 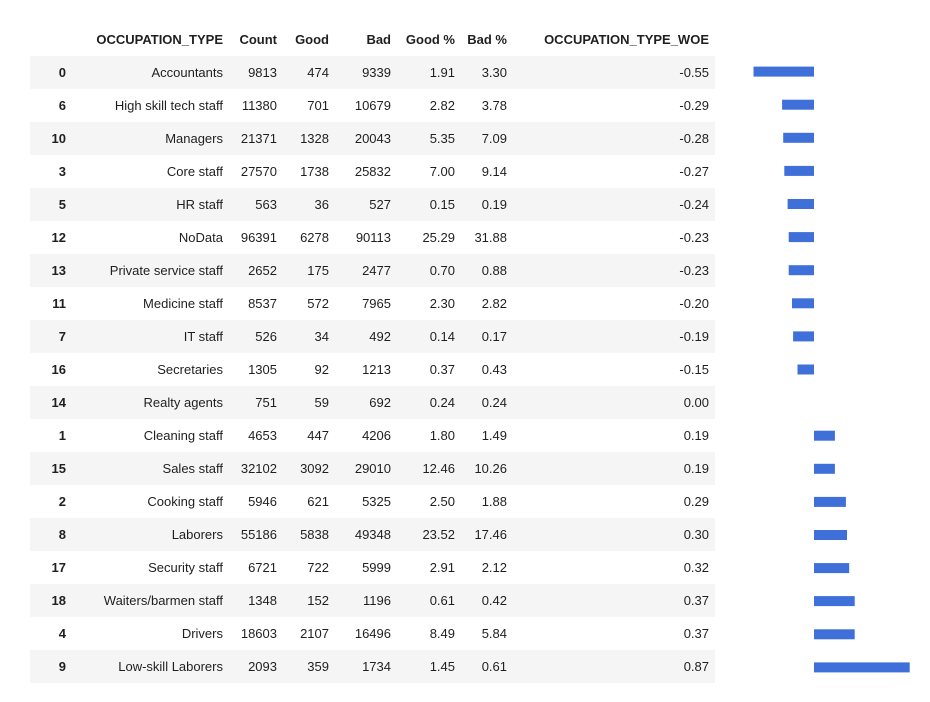 I want to click on good-pct-cell: 2.50, so click(x=429, y=501).